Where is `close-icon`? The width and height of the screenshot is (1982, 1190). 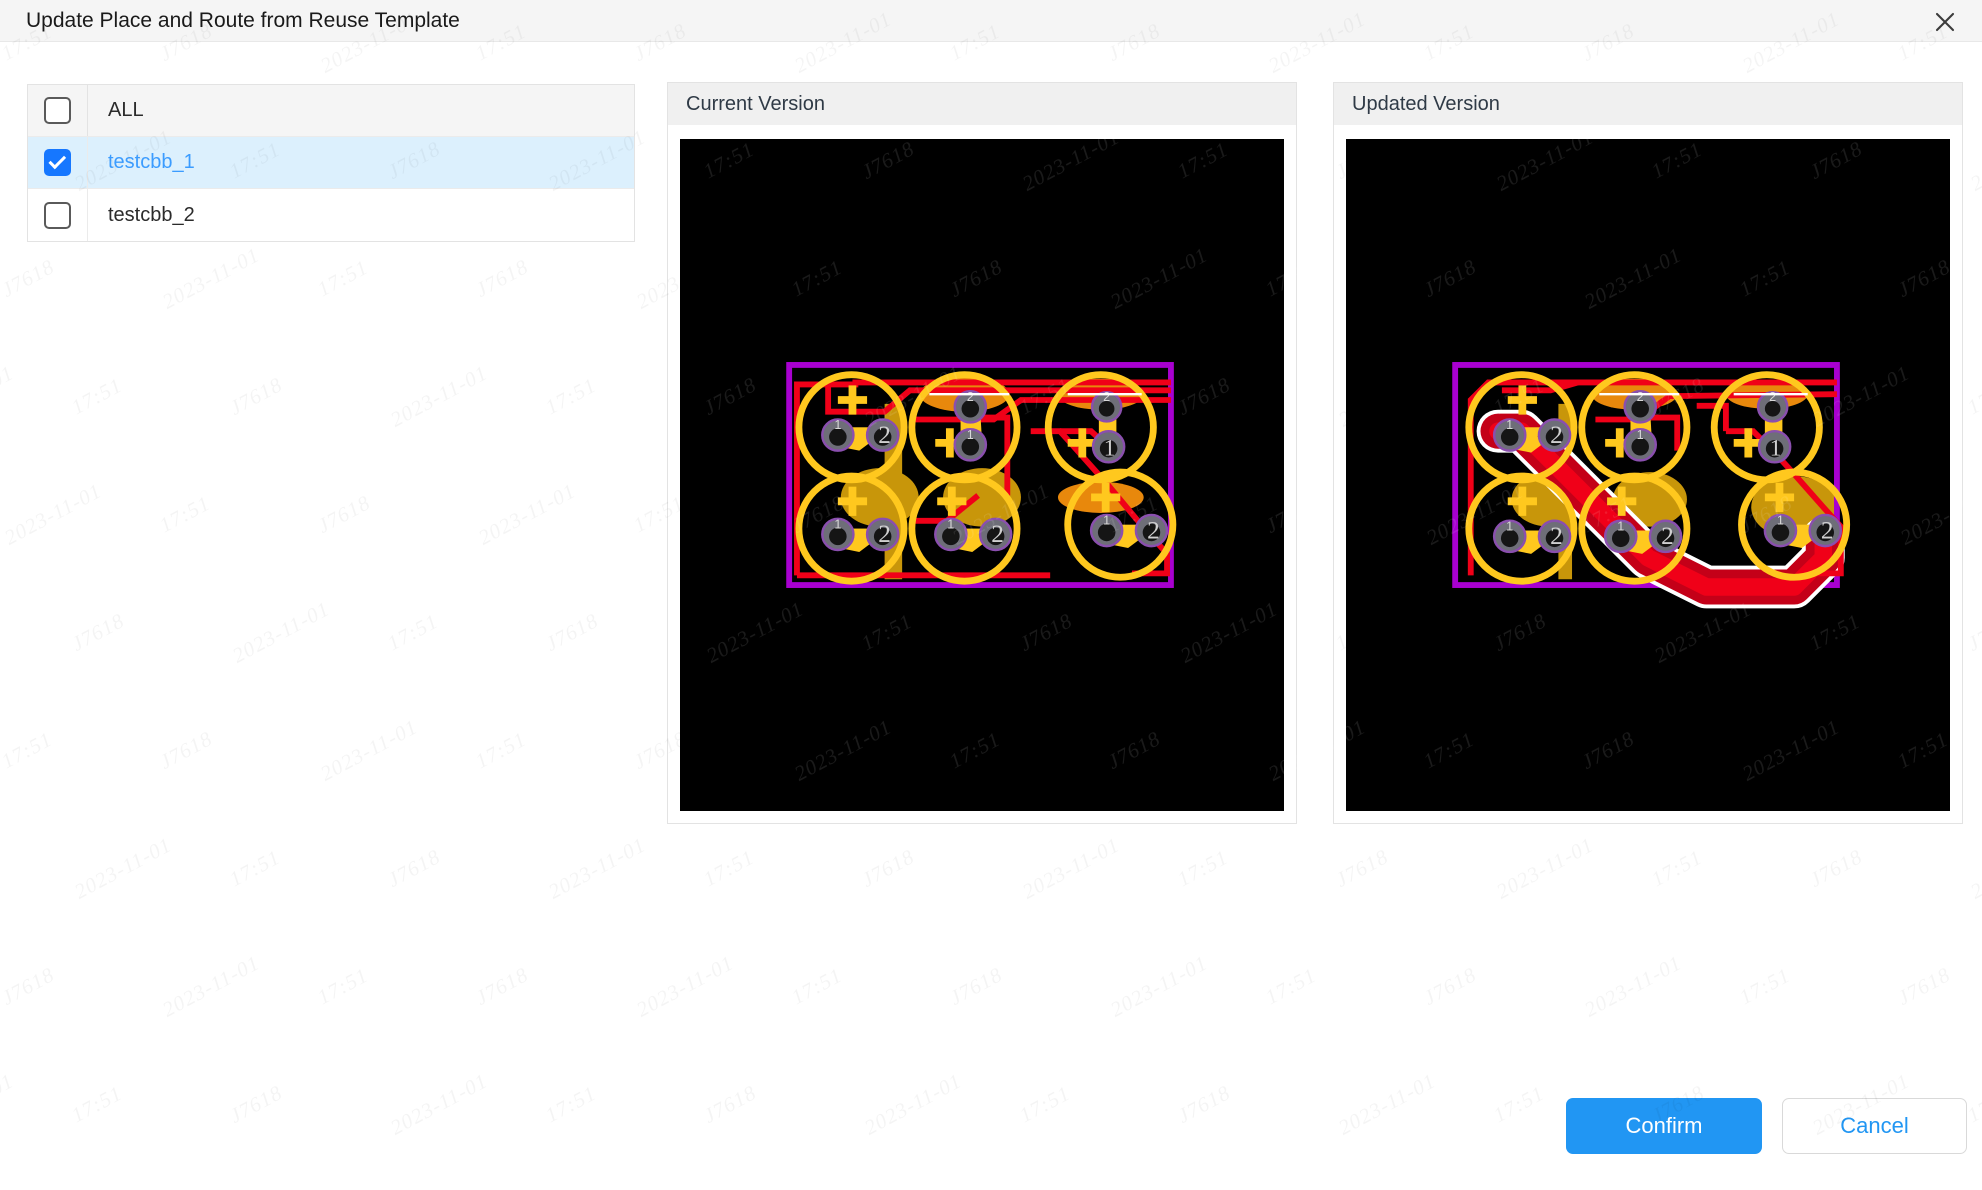
close-icon is located at coordinates (1945, 22).